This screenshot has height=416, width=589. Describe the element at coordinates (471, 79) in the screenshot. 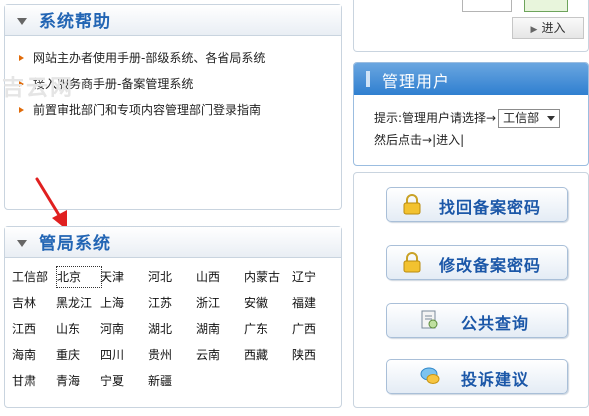

I see `admin-panel-header: 管理用户` at that location.